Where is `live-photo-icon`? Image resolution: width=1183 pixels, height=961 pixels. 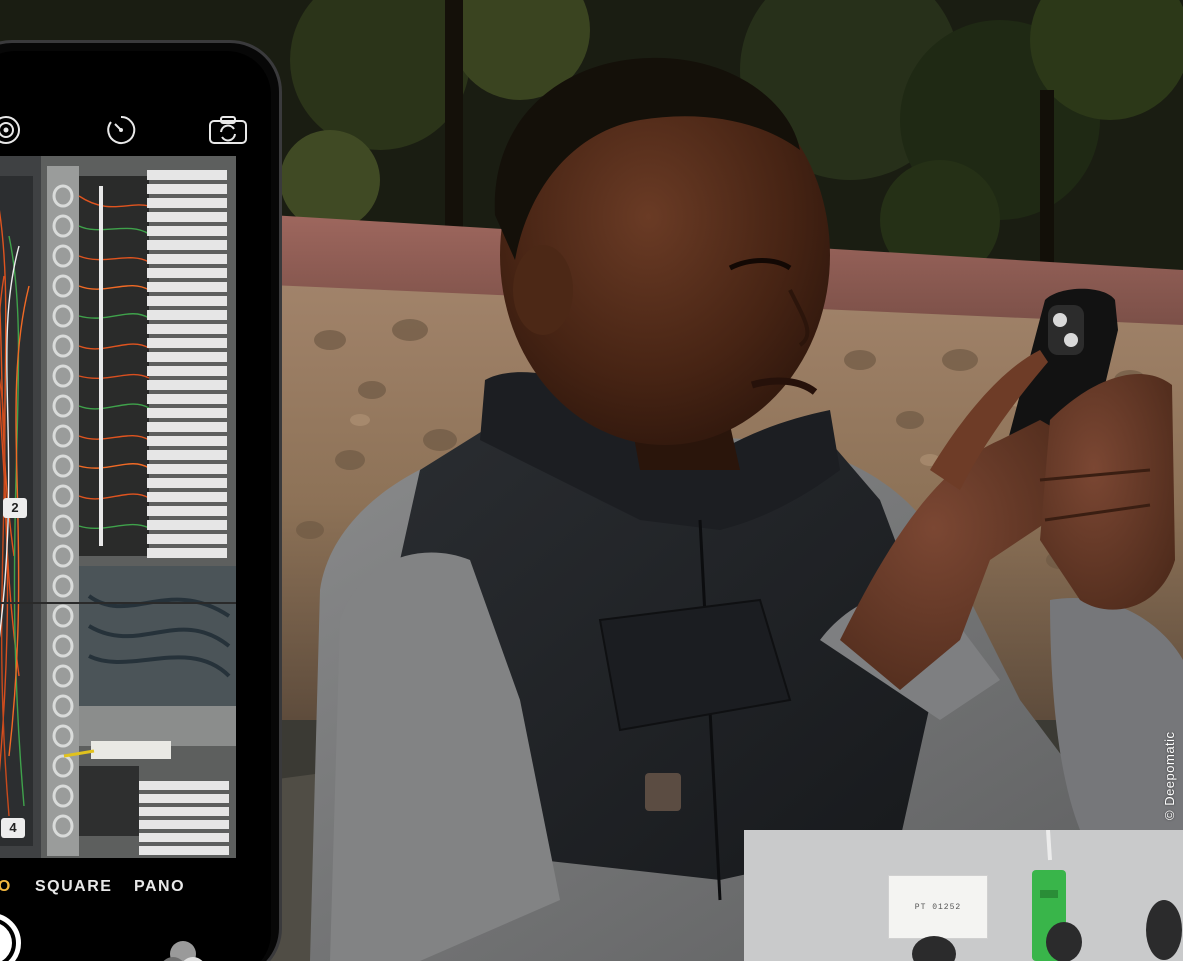
live-photo-icon is located at coordinates (11, 130).